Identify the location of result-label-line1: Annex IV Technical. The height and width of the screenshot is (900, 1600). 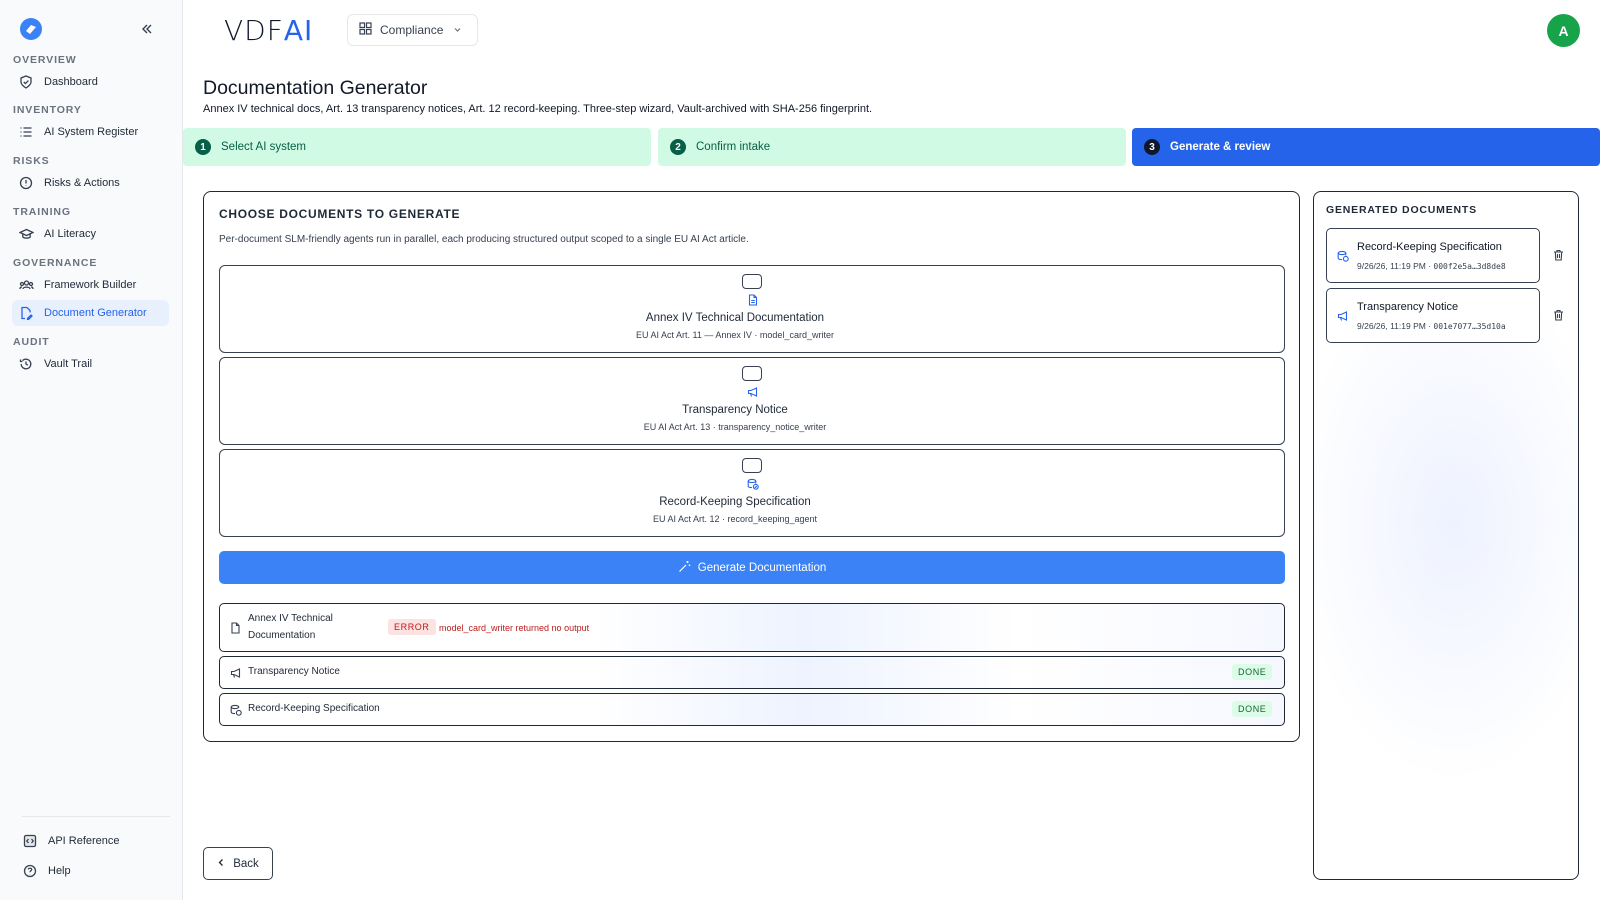
(290, 618).